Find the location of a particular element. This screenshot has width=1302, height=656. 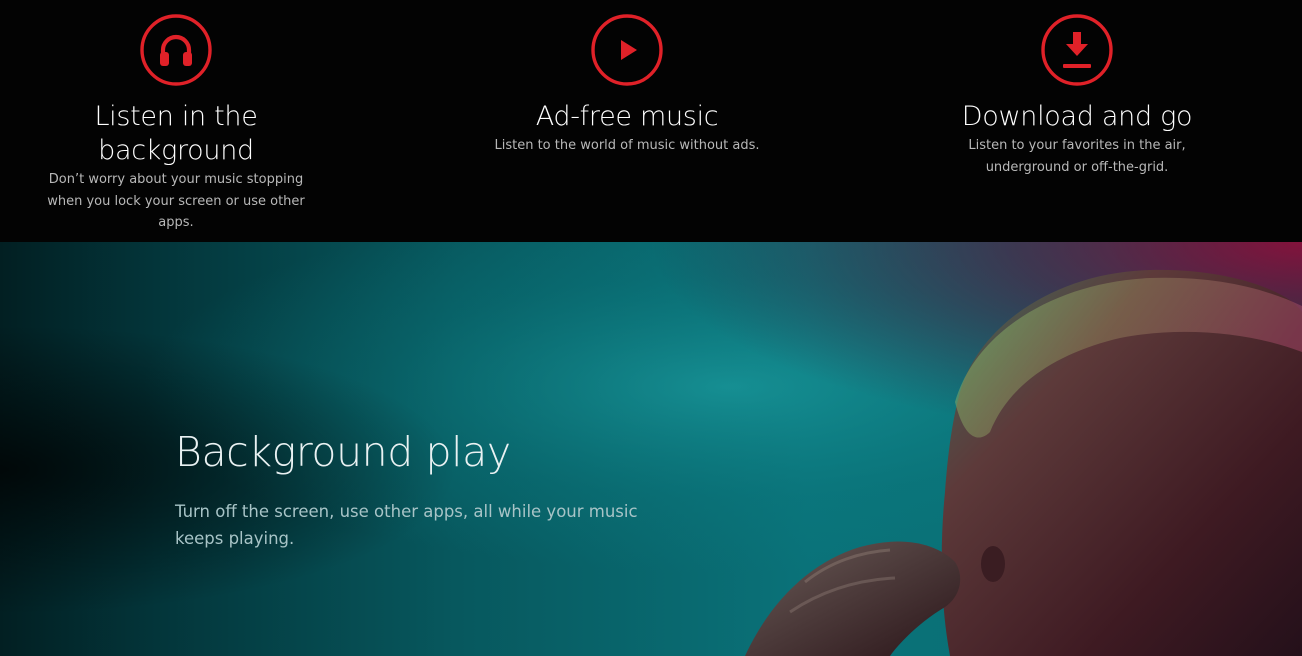

feature-title: Ad-free music is located at coordinates (627, 117).